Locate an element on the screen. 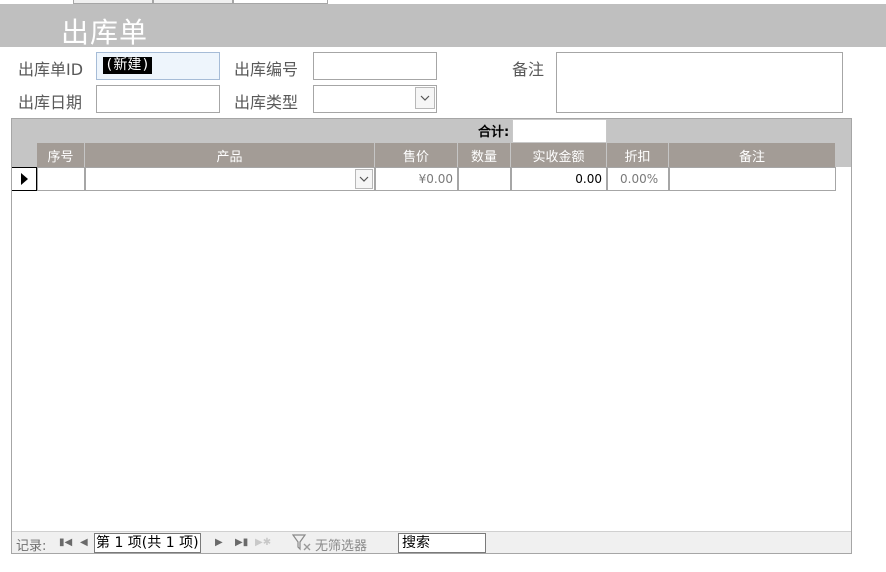 Image resolution: width=886 pixels, height=572 pixels. cell-amount: 0.00 is located at coordinates (559, 179).